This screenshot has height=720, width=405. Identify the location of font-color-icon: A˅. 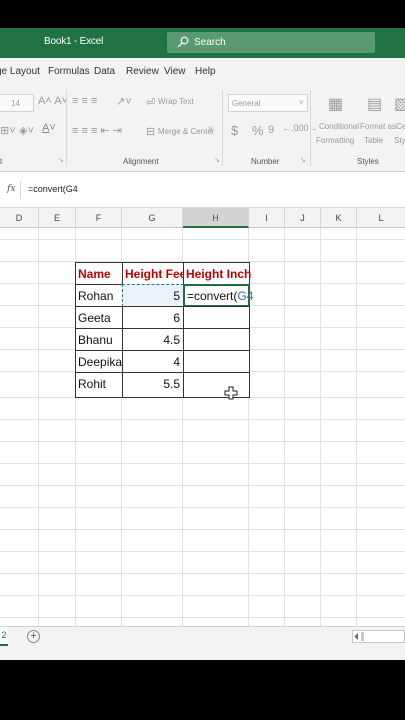
(49, 128).